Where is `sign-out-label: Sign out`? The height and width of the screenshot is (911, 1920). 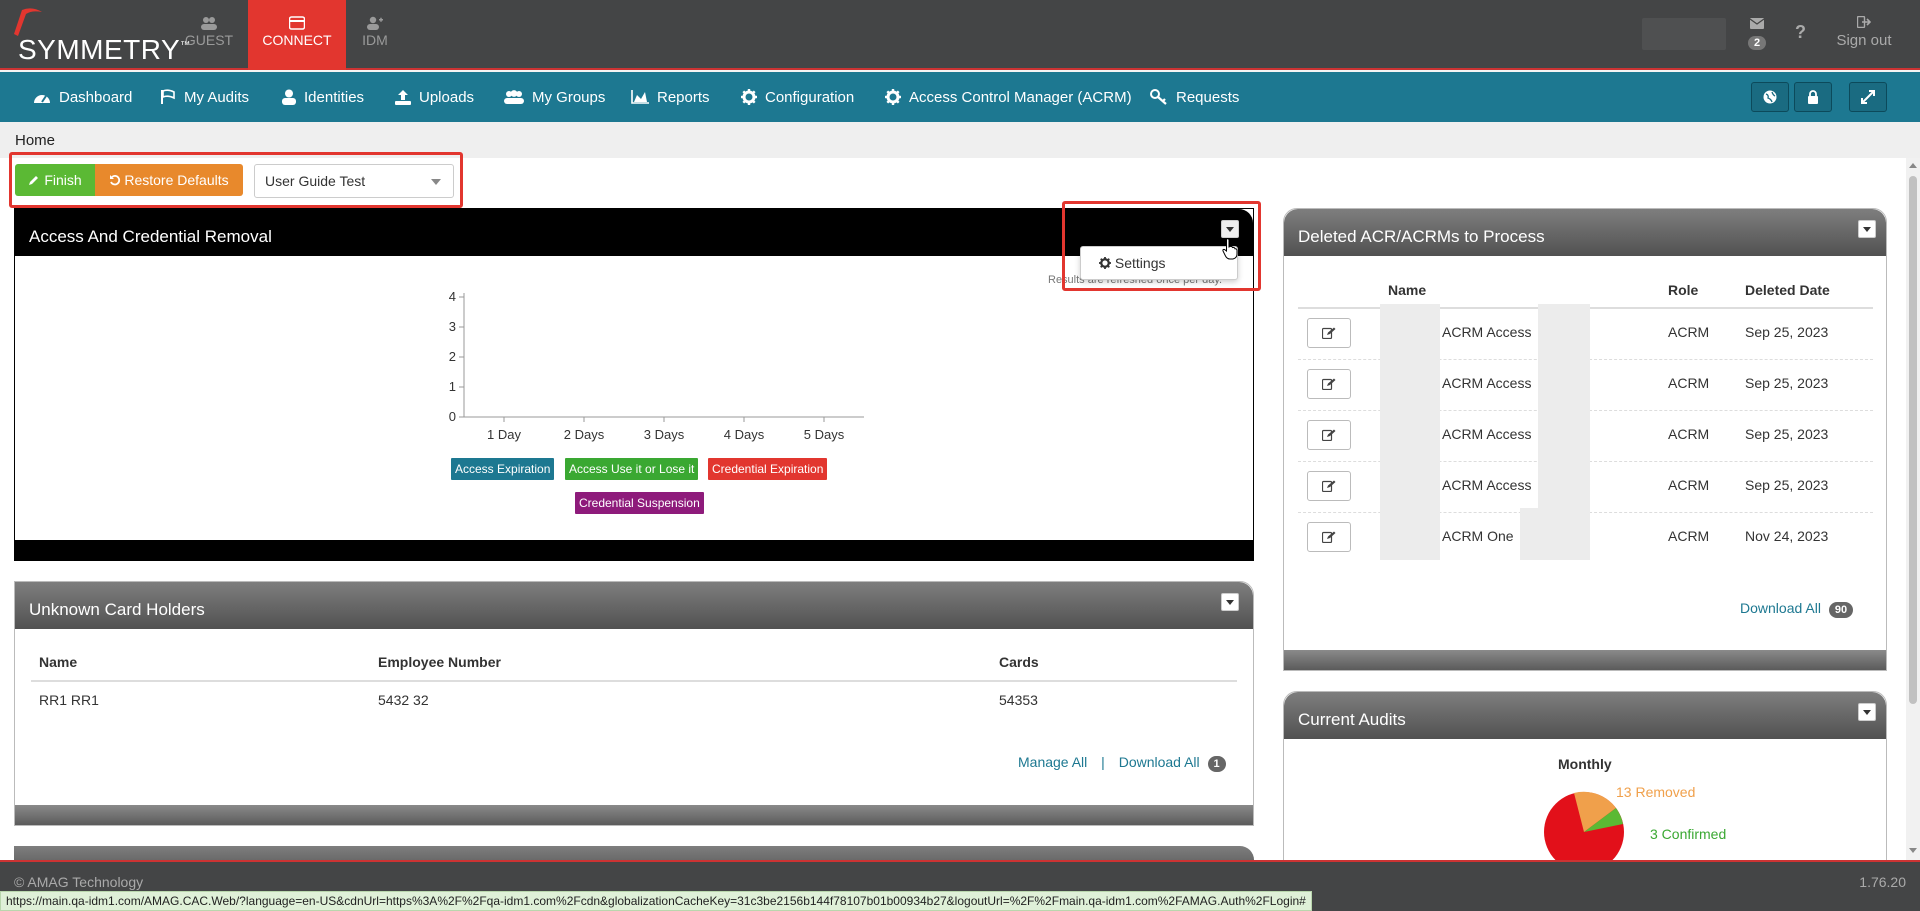
sign-out-label: Sign out is located at coordinates (1864, 40).